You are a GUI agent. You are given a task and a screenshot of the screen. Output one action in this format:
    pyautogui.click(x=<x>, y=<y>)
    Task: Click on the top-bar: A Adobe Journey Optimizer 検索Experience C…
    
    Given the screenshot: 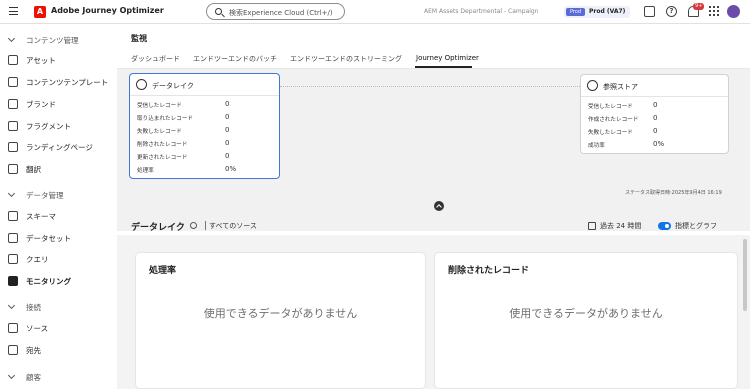 What is the action you would take?
    pyautogui.click(x=375, y=12)
    